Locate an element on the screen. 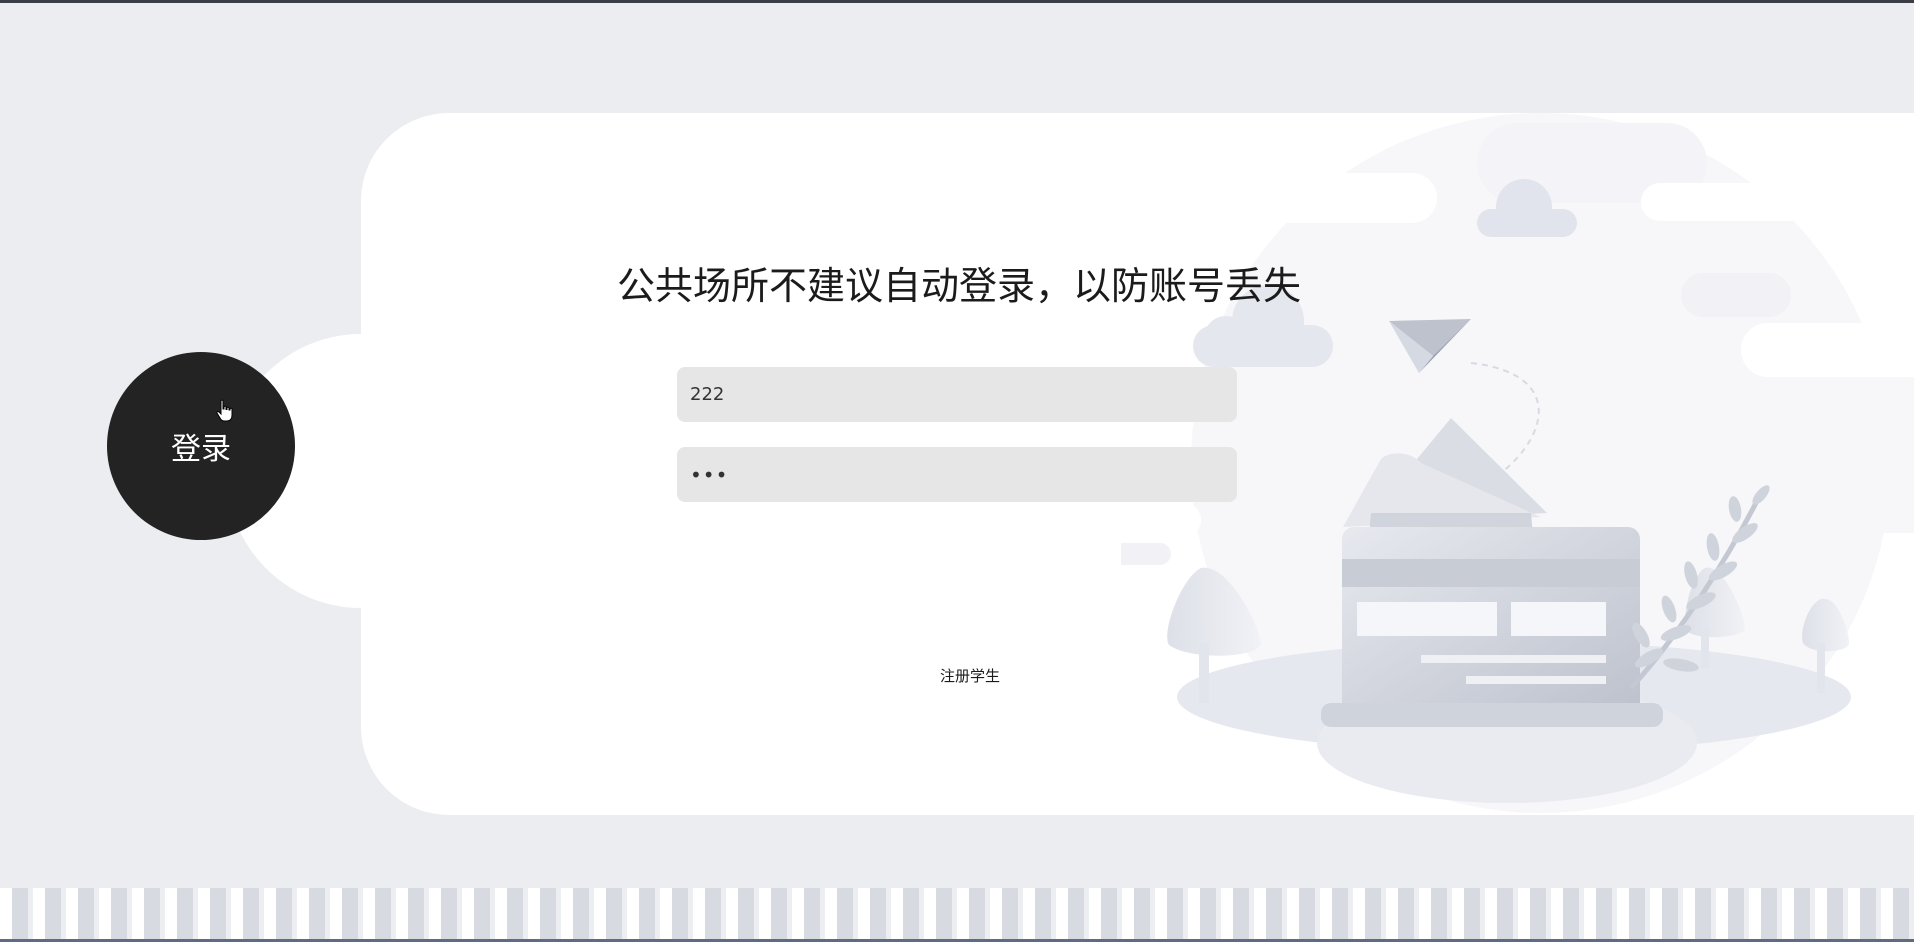 This screenshot has width=1914, height=942. login-button: 登录 is located at coordinates (201, 446).